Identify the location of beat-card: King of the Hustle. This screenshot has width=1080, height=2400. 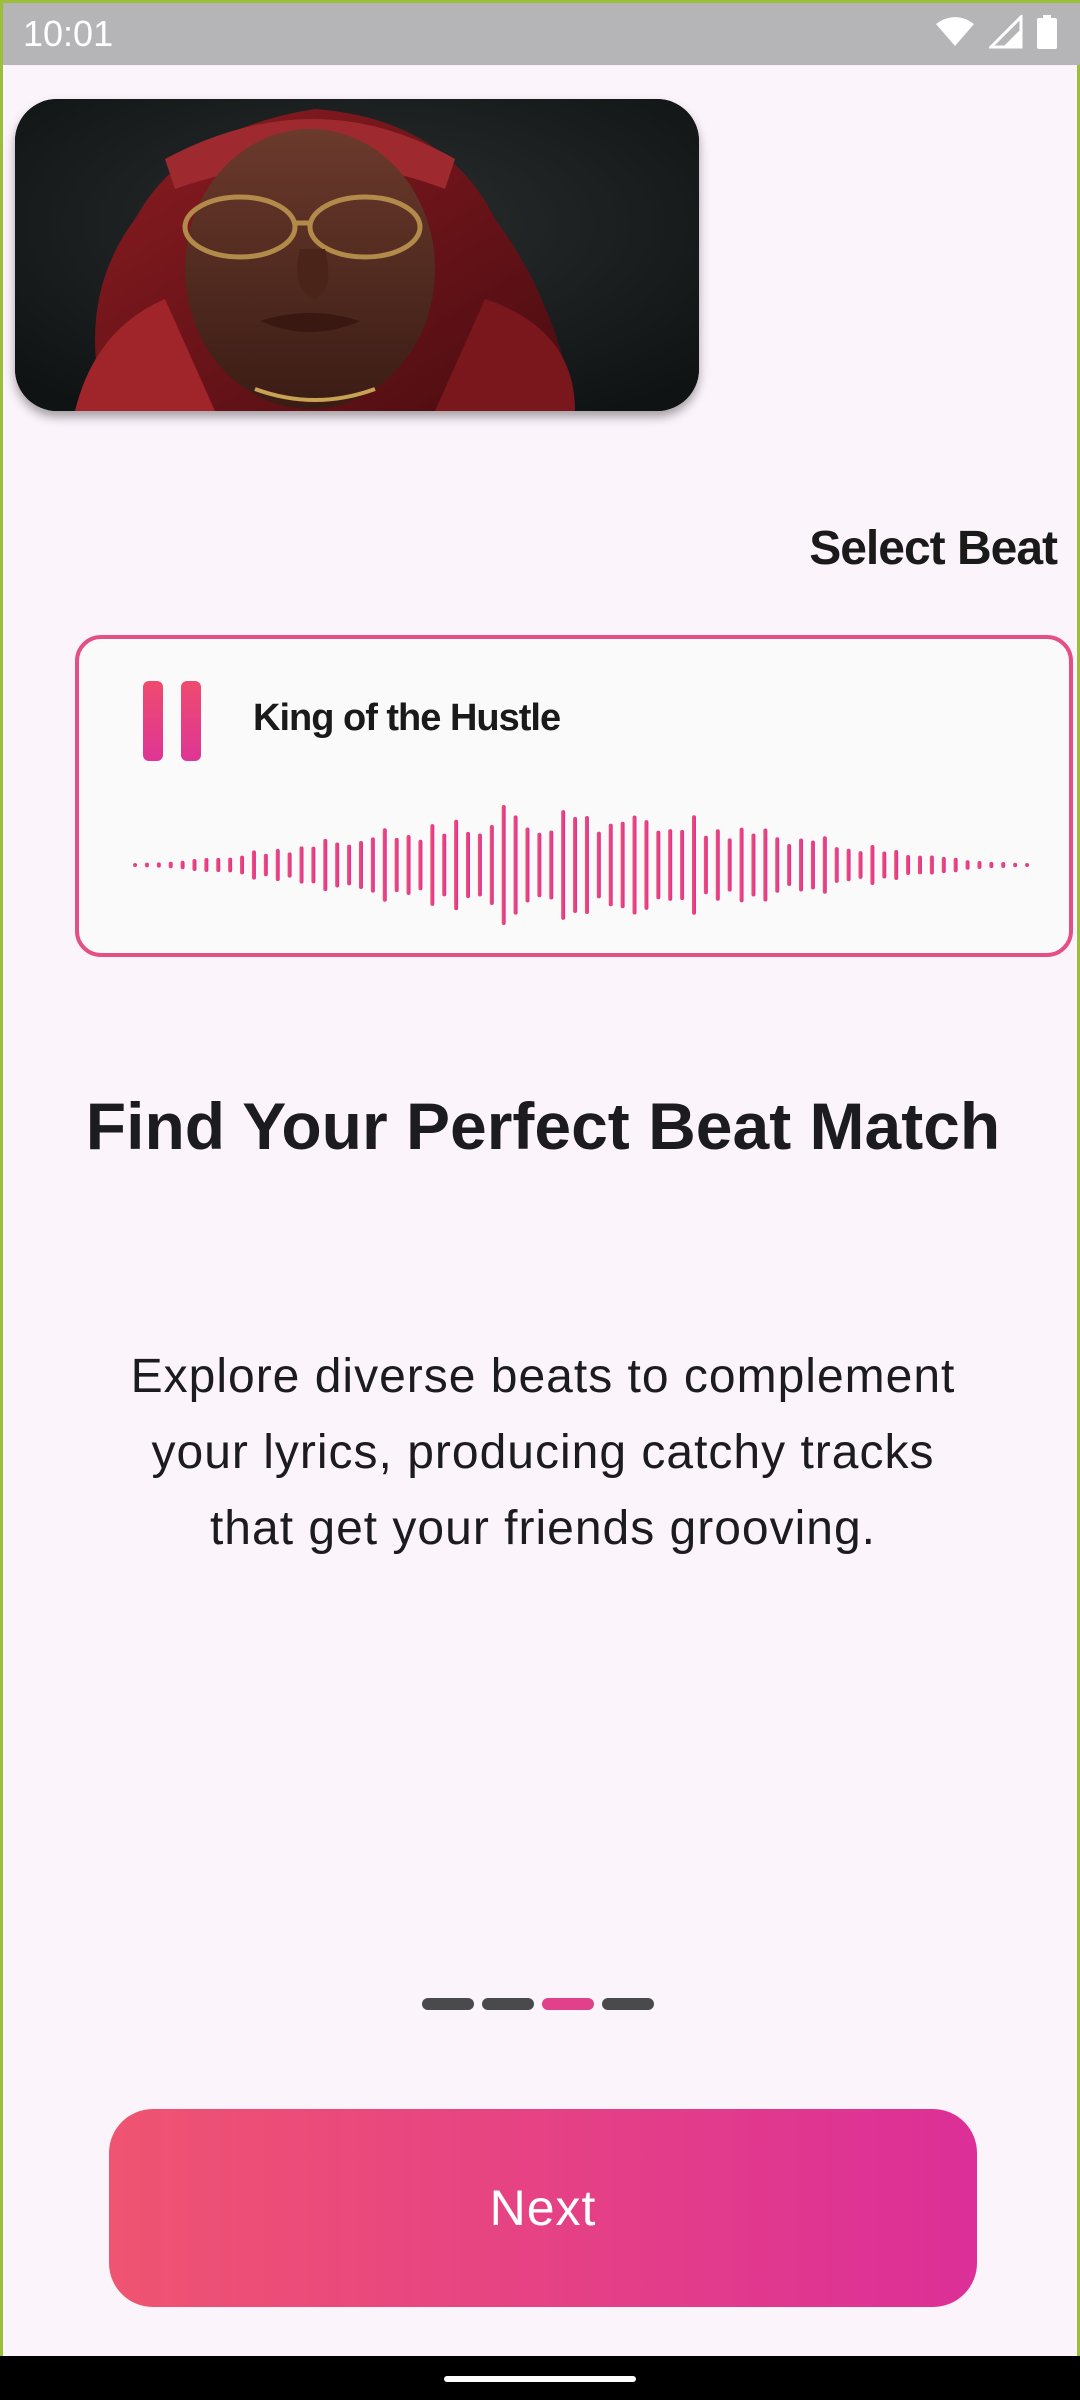
(574, 796).